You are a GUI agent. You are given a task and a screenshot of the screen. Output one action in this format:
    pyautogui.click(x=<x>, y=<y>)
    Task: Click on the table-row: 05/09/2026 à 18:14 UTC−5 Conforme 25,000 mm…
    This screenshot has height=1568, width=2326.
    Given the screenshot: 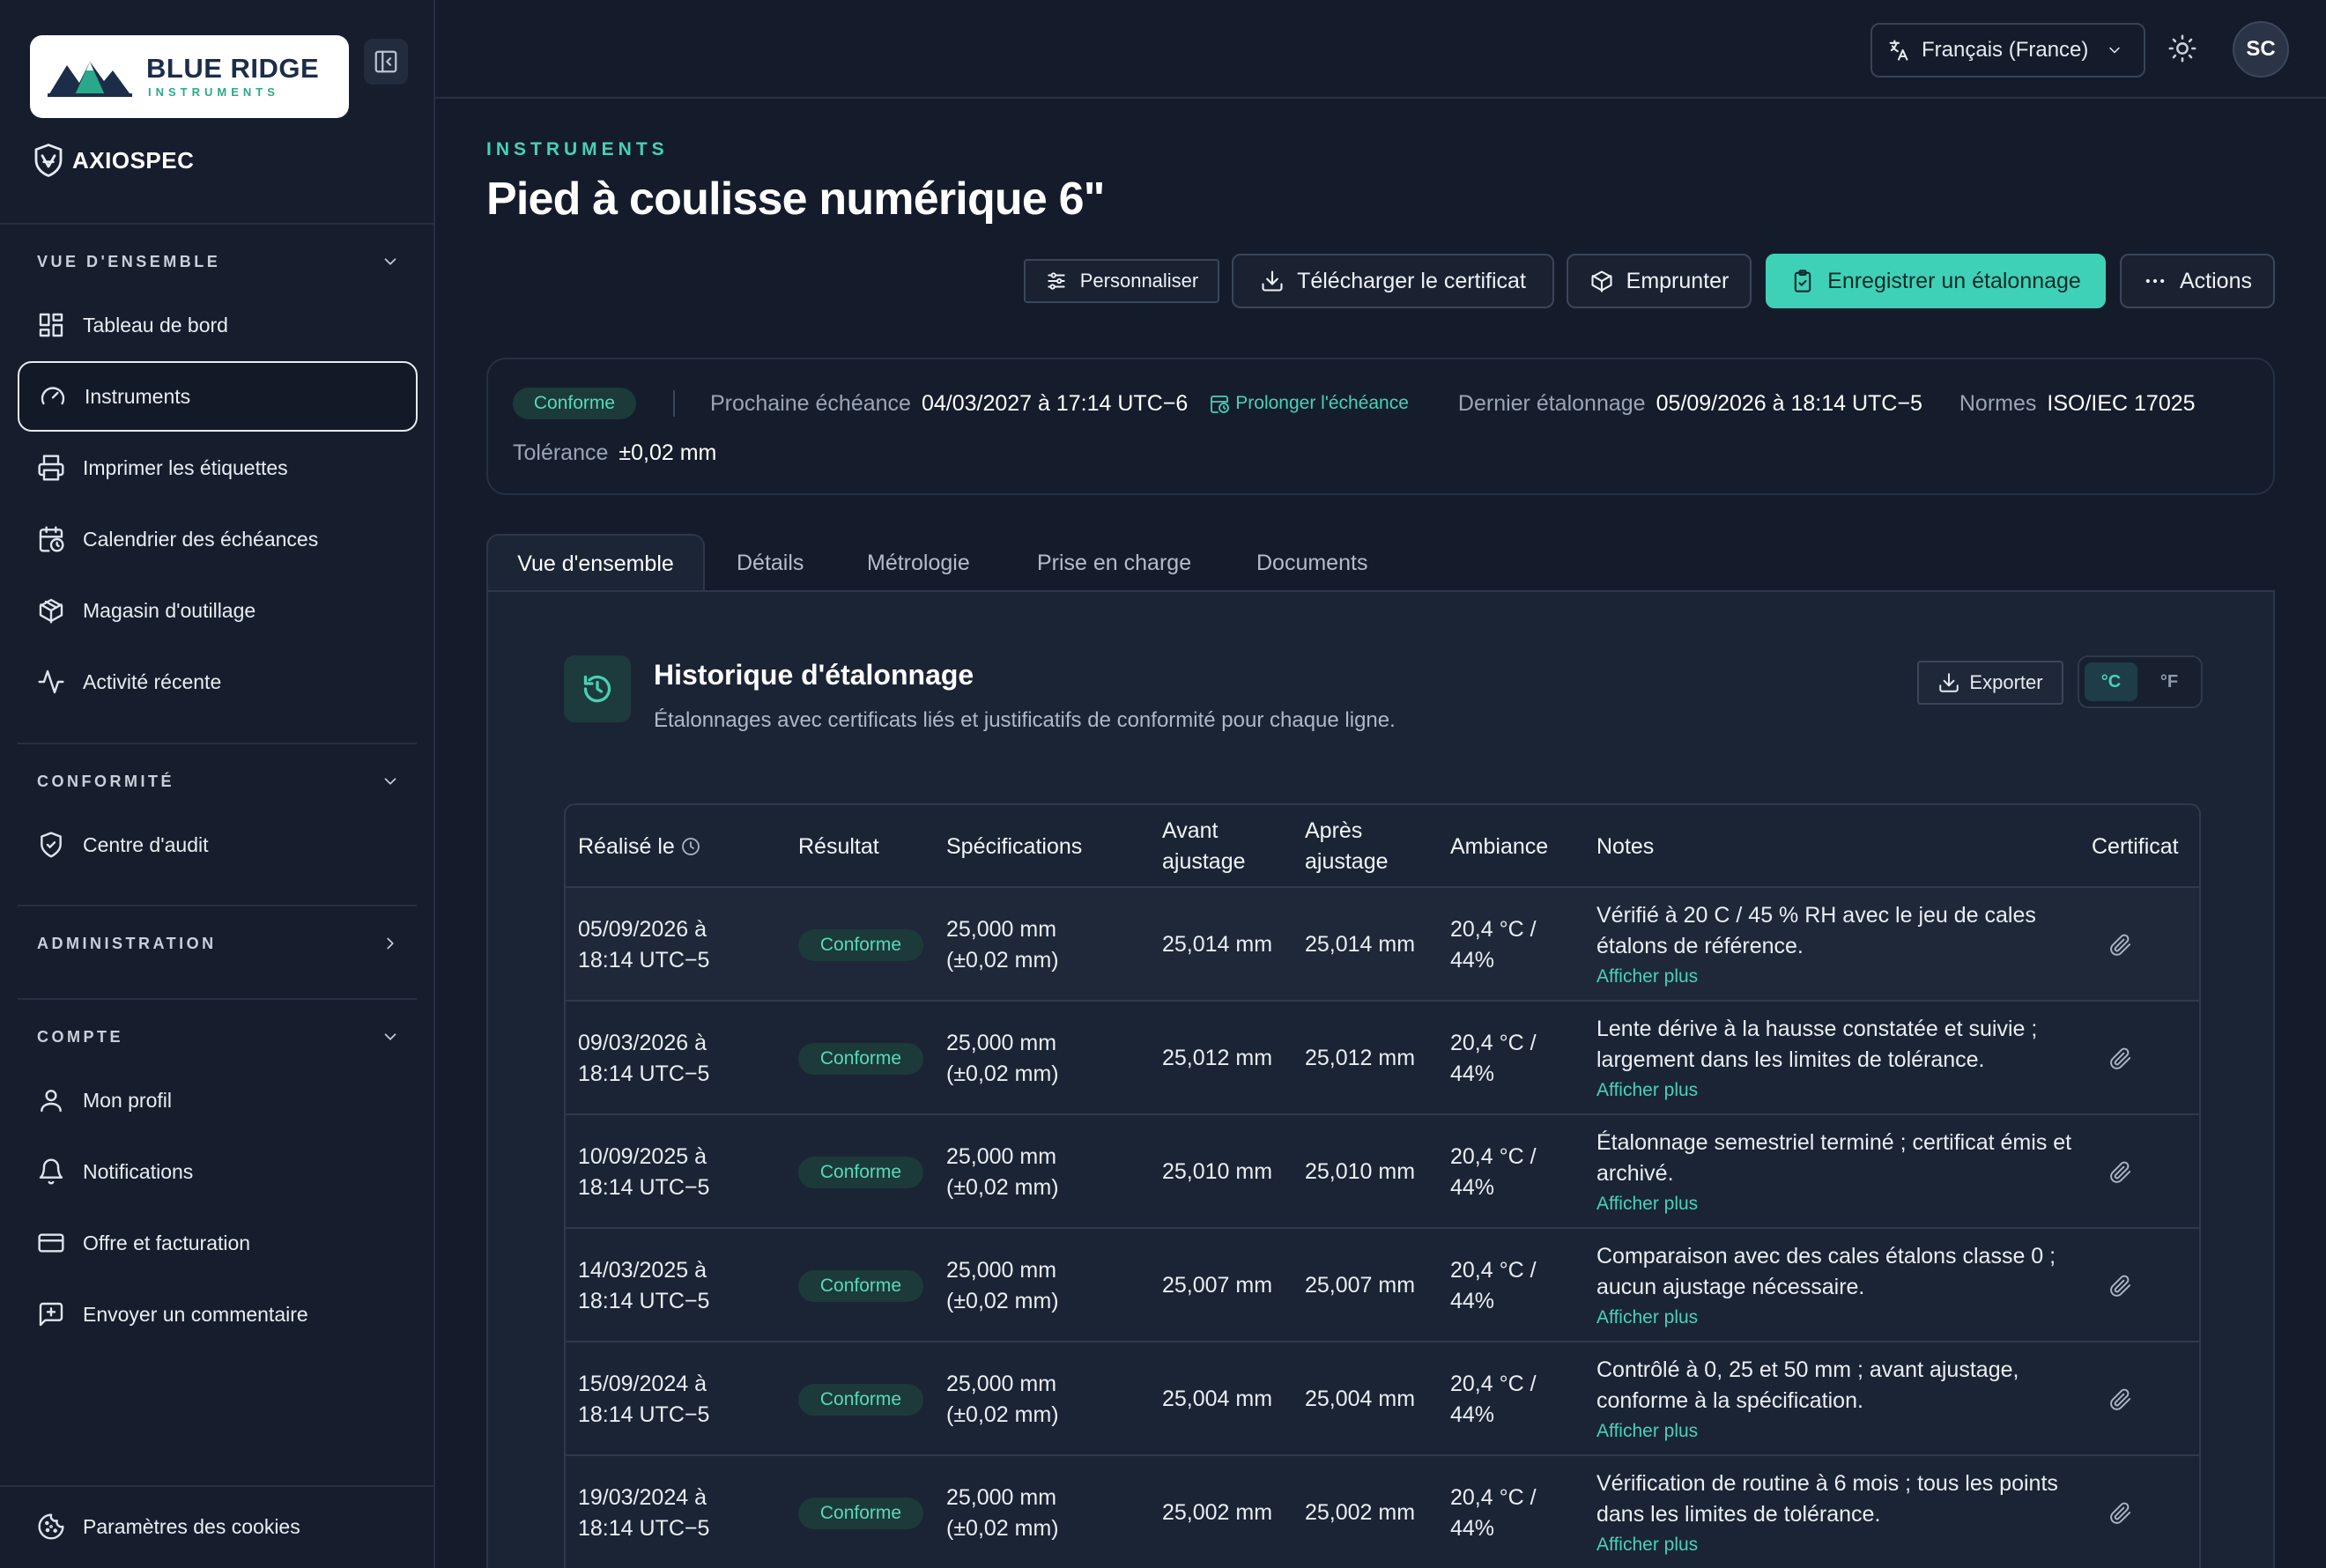 What is the action you would take?
    pyautogui.click(x=1383, y=945)
    